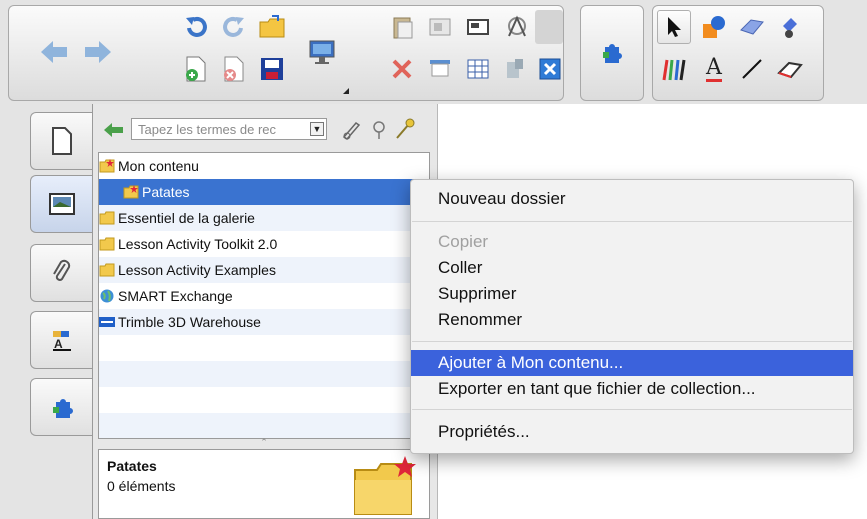 The width and height of the screenshot is (867, 519). I want to click on eraser-shape-icon, so click(752, 27).